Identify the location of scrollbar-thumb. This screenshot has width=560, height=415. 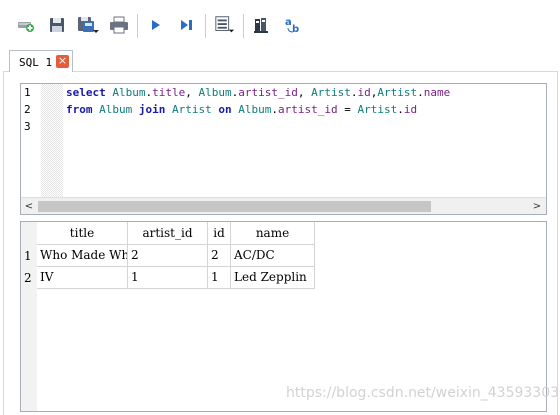
(234, 206).